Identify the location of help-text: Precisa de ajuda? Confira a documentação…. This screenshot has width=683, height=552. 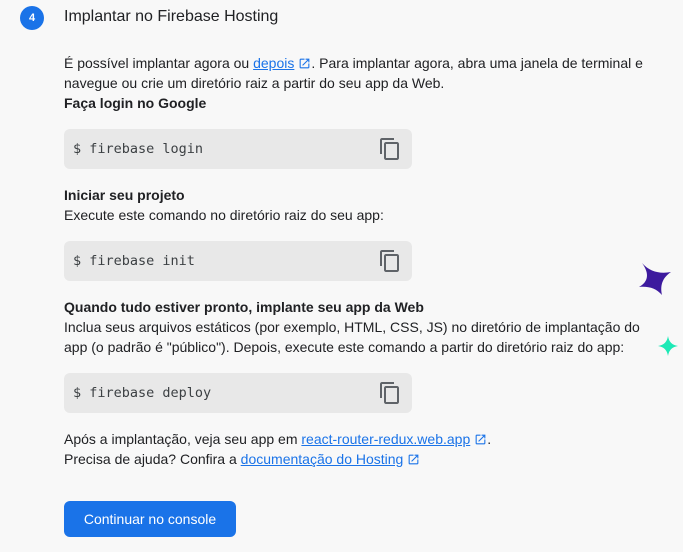
(364, 459).